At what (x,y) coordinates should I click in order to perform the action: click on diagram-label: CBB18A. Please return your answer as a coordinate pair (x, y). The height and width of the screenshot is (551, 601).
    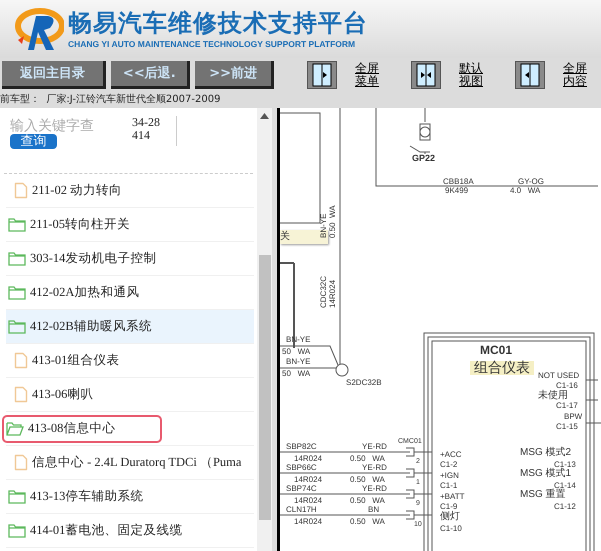
    Looking at the image, I should click on (458, 182).